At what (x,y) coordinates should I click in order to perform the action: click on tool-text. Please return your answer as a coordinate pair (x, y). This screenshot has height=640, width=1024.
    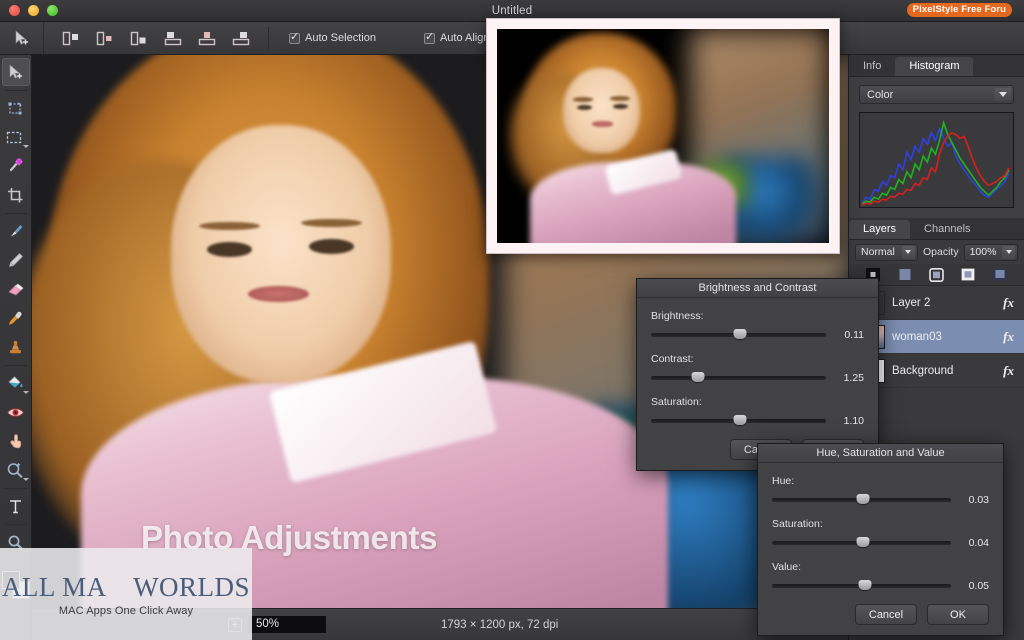
    Looking at the image, I should click on (16, 506).